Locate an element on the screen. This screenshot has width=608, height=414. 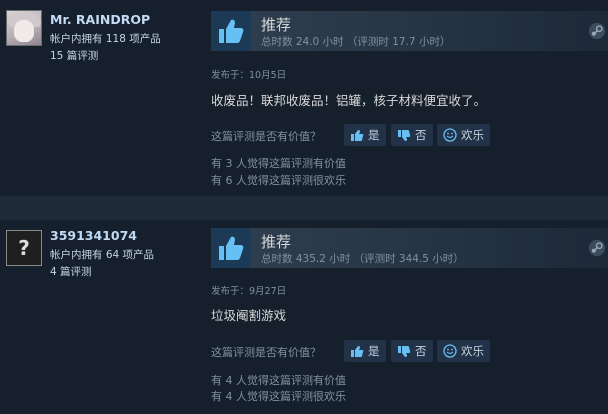
funny-count: 有 4 人觉得这篇评测很欢乐 is located at coordinates (278, 396).